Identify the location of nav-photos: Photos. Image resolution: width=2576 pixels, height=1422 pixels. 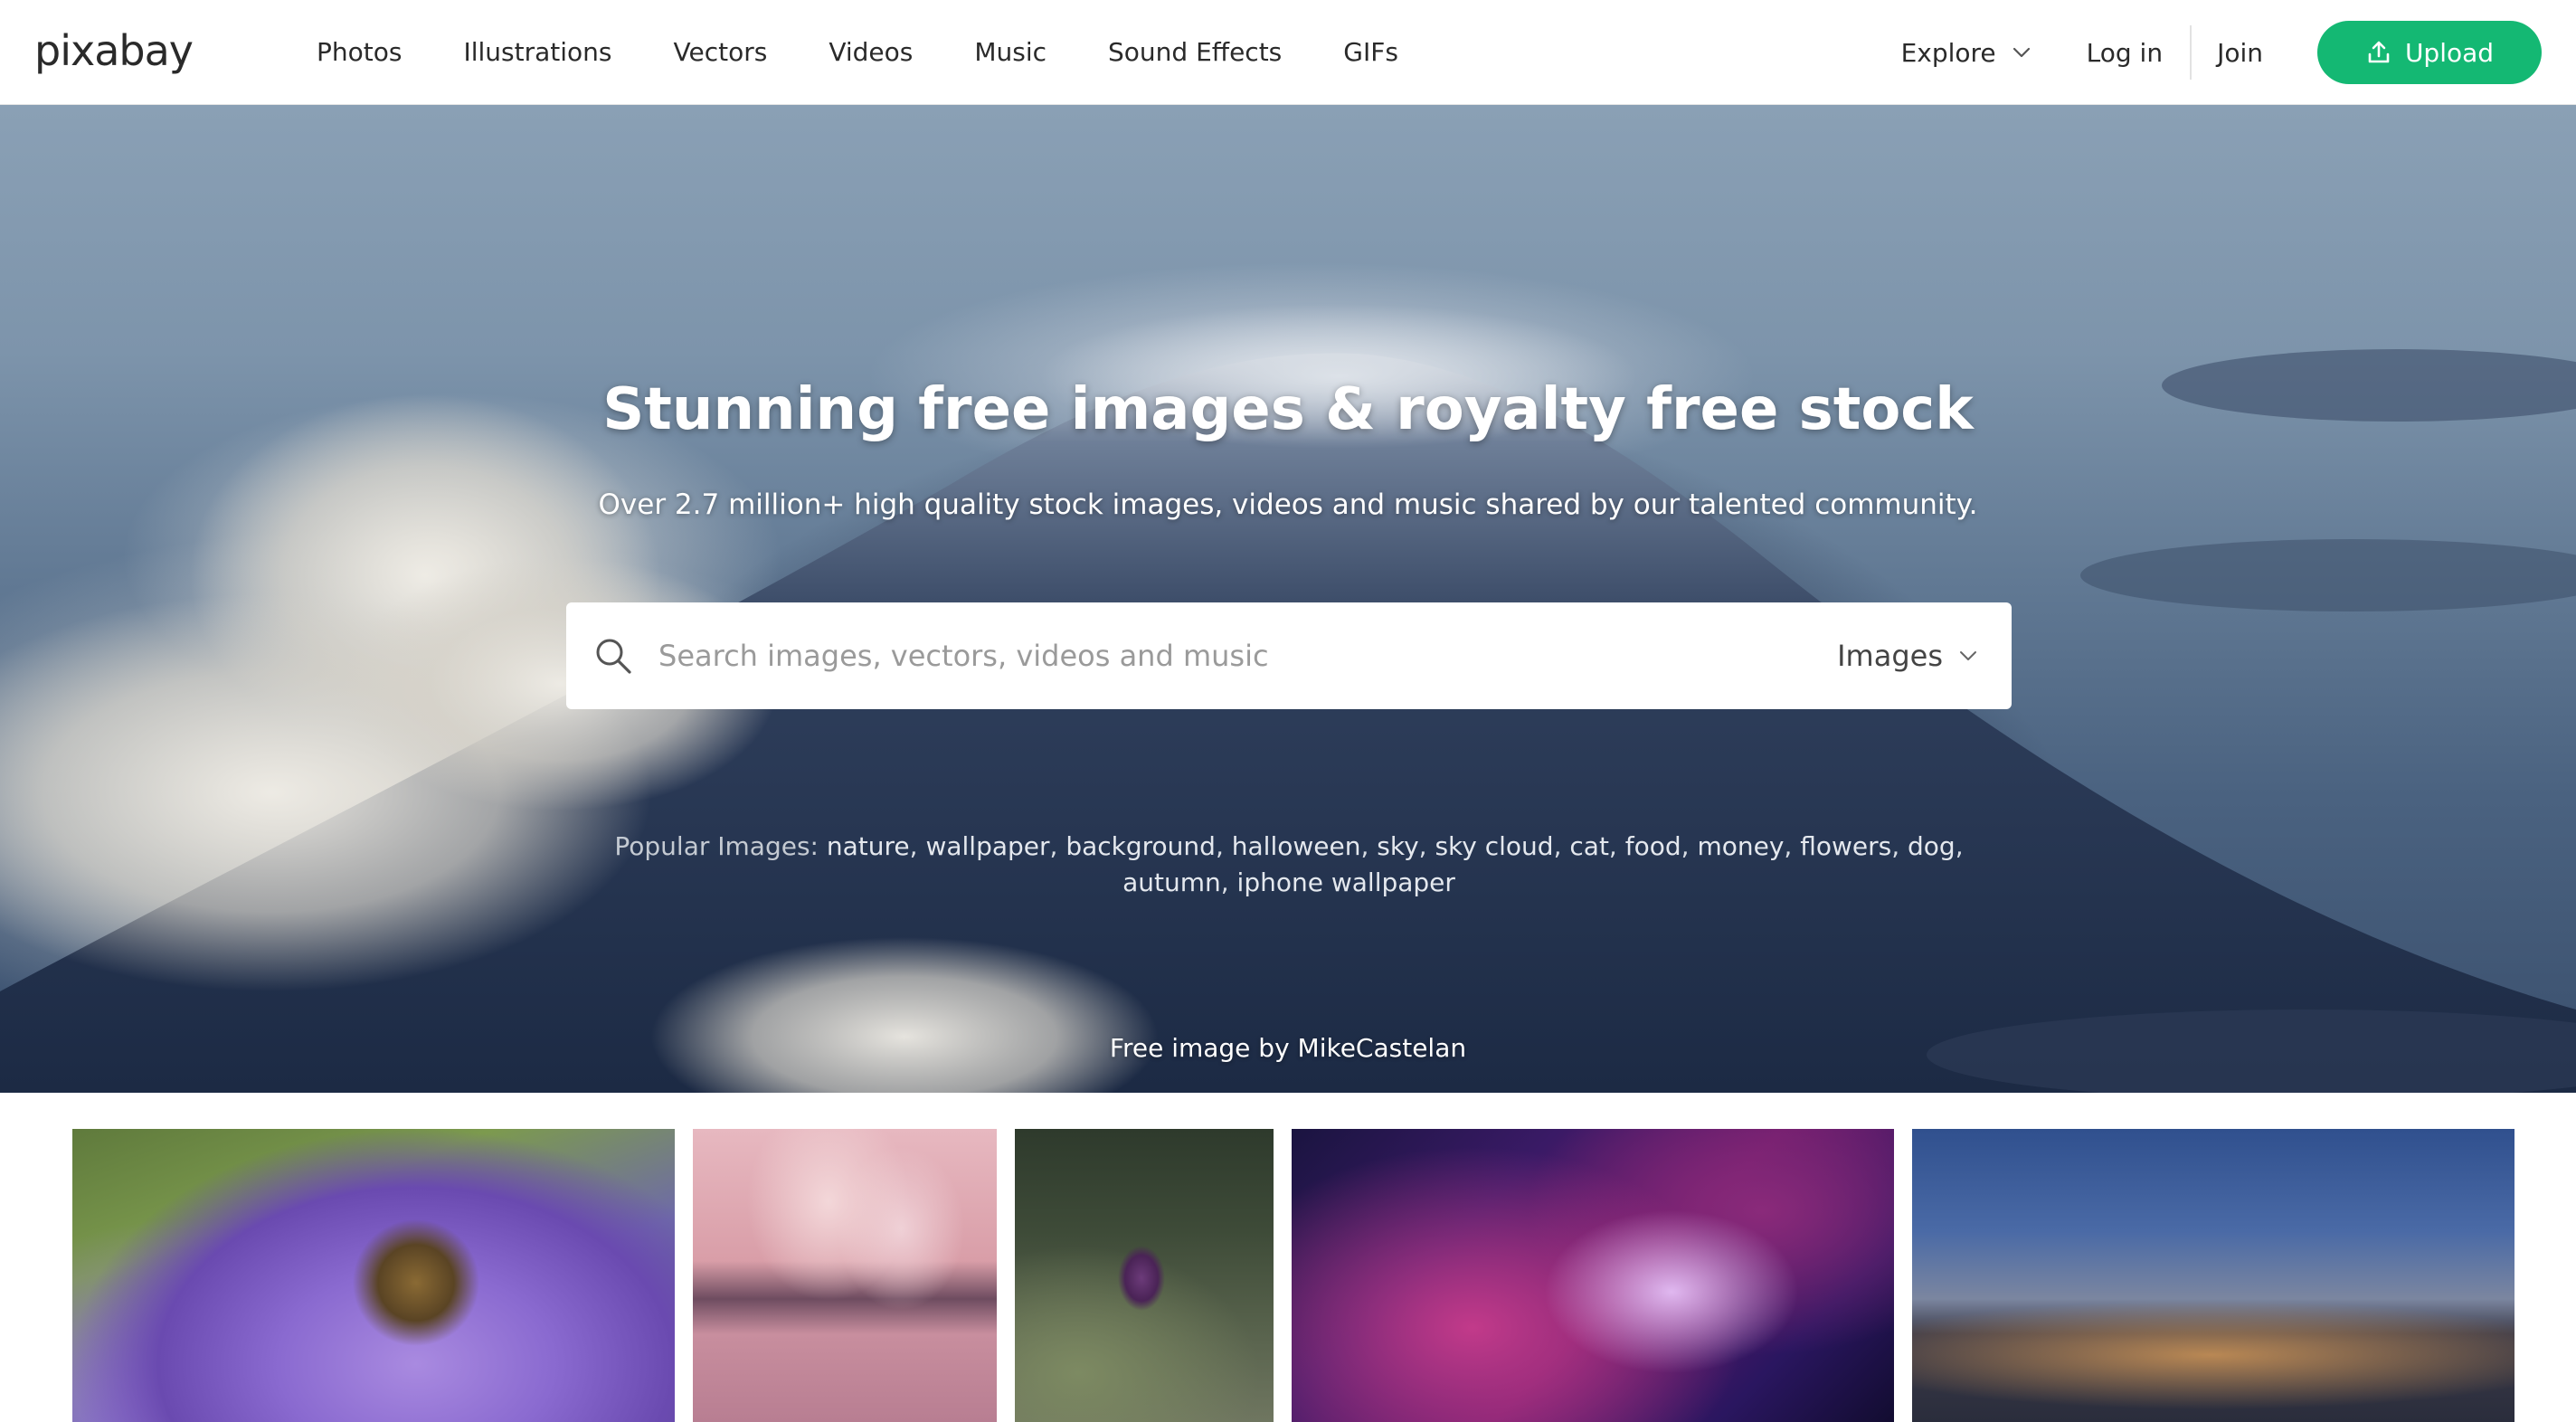
(360, 52).